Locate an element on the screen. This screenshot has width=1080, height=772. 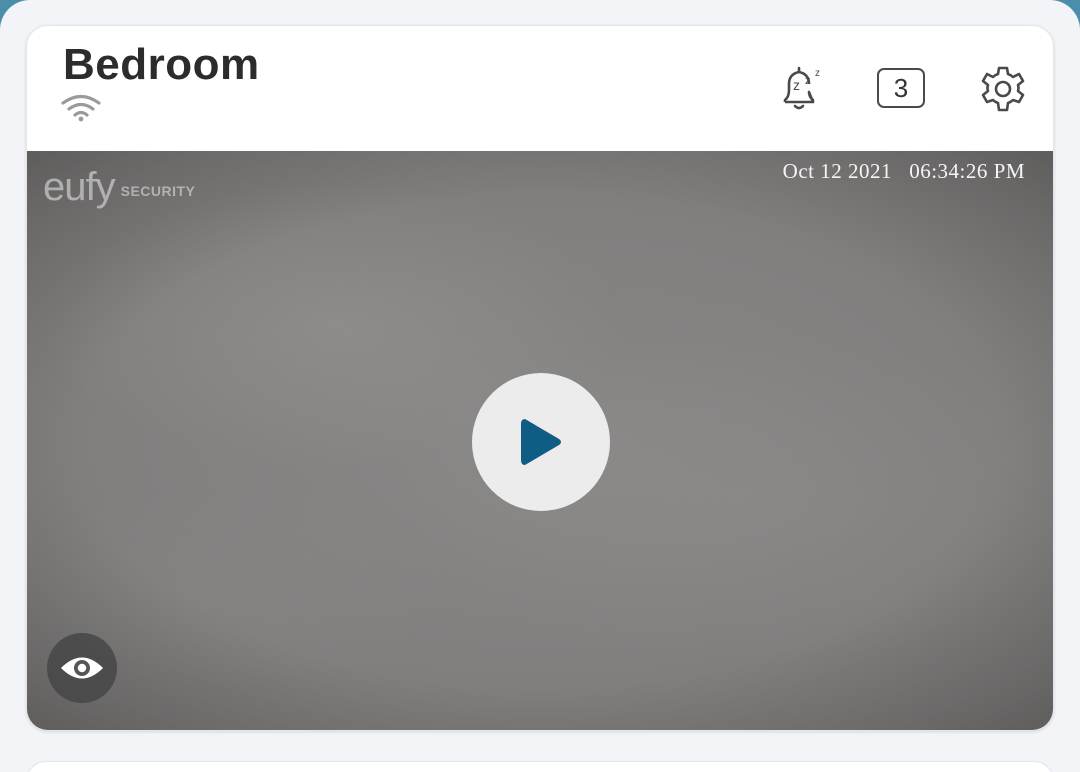
play-icon is located at coordinates (541, 442).